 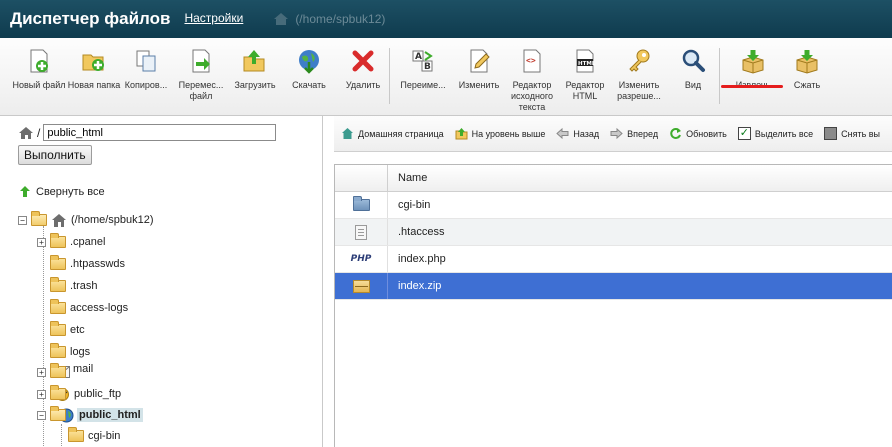 What do you see at coordinates (84, 286) in the screenshot?
I see `tree-item-label: .trash` at bounding box center [84, 286].